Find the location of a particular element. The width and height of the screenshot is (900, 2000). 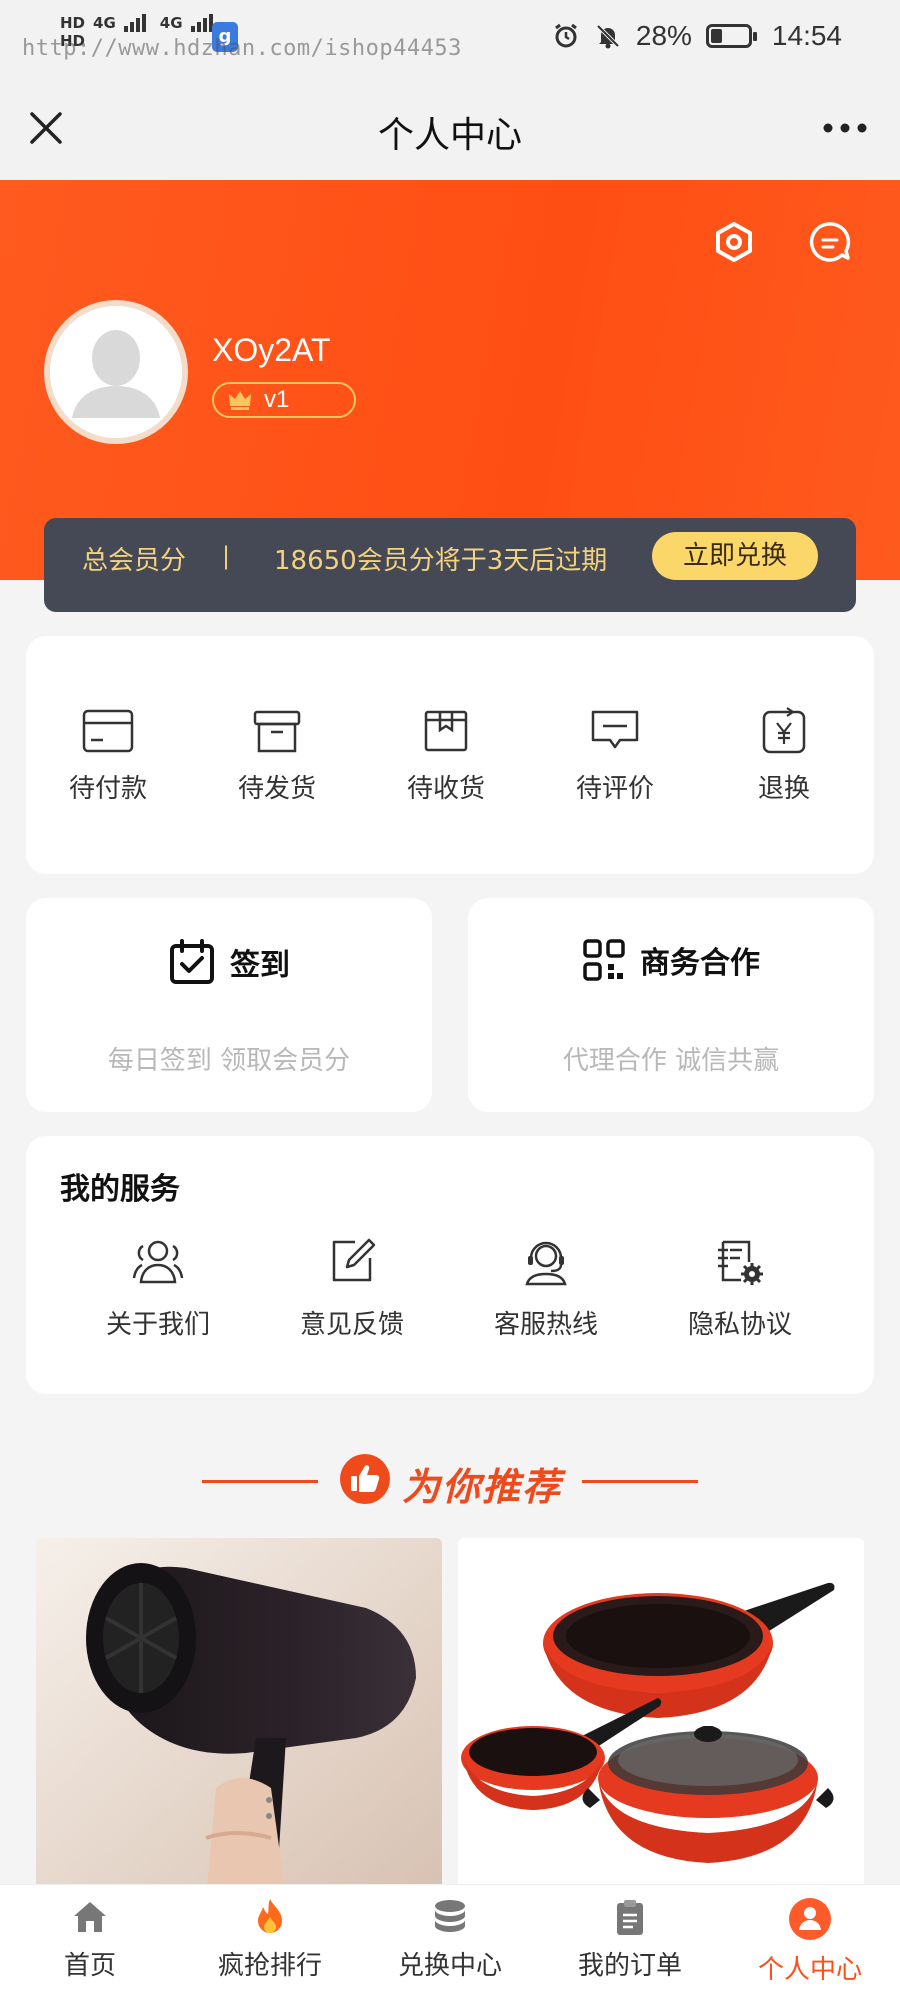

business-title-row: 商务合作 is located at coordinates (671, 960).